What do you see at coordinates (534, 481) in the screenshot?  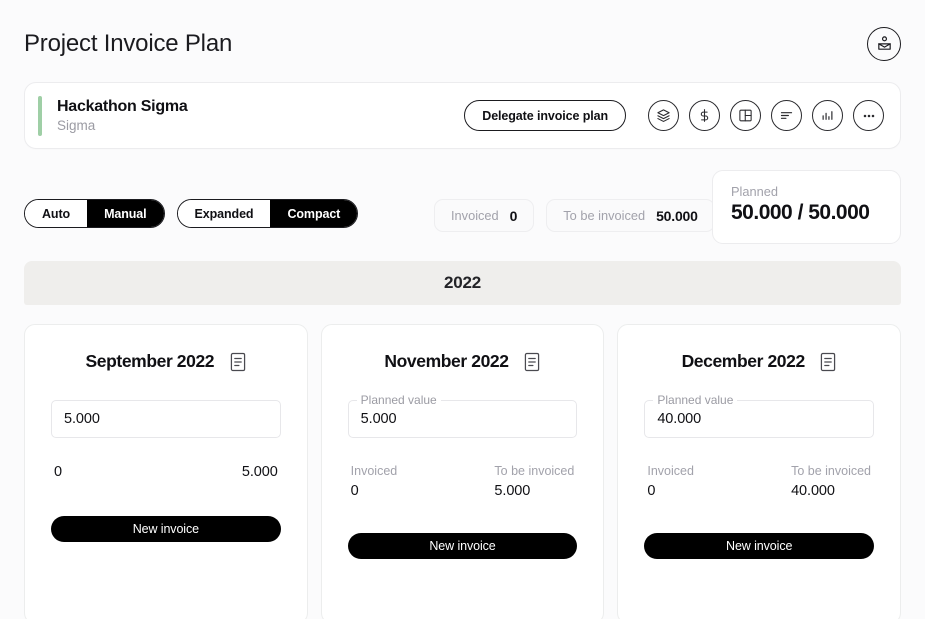 I see `month-stat-to-be-invoiced: To be invoiced 5.000` at bounding box center [534, 481].